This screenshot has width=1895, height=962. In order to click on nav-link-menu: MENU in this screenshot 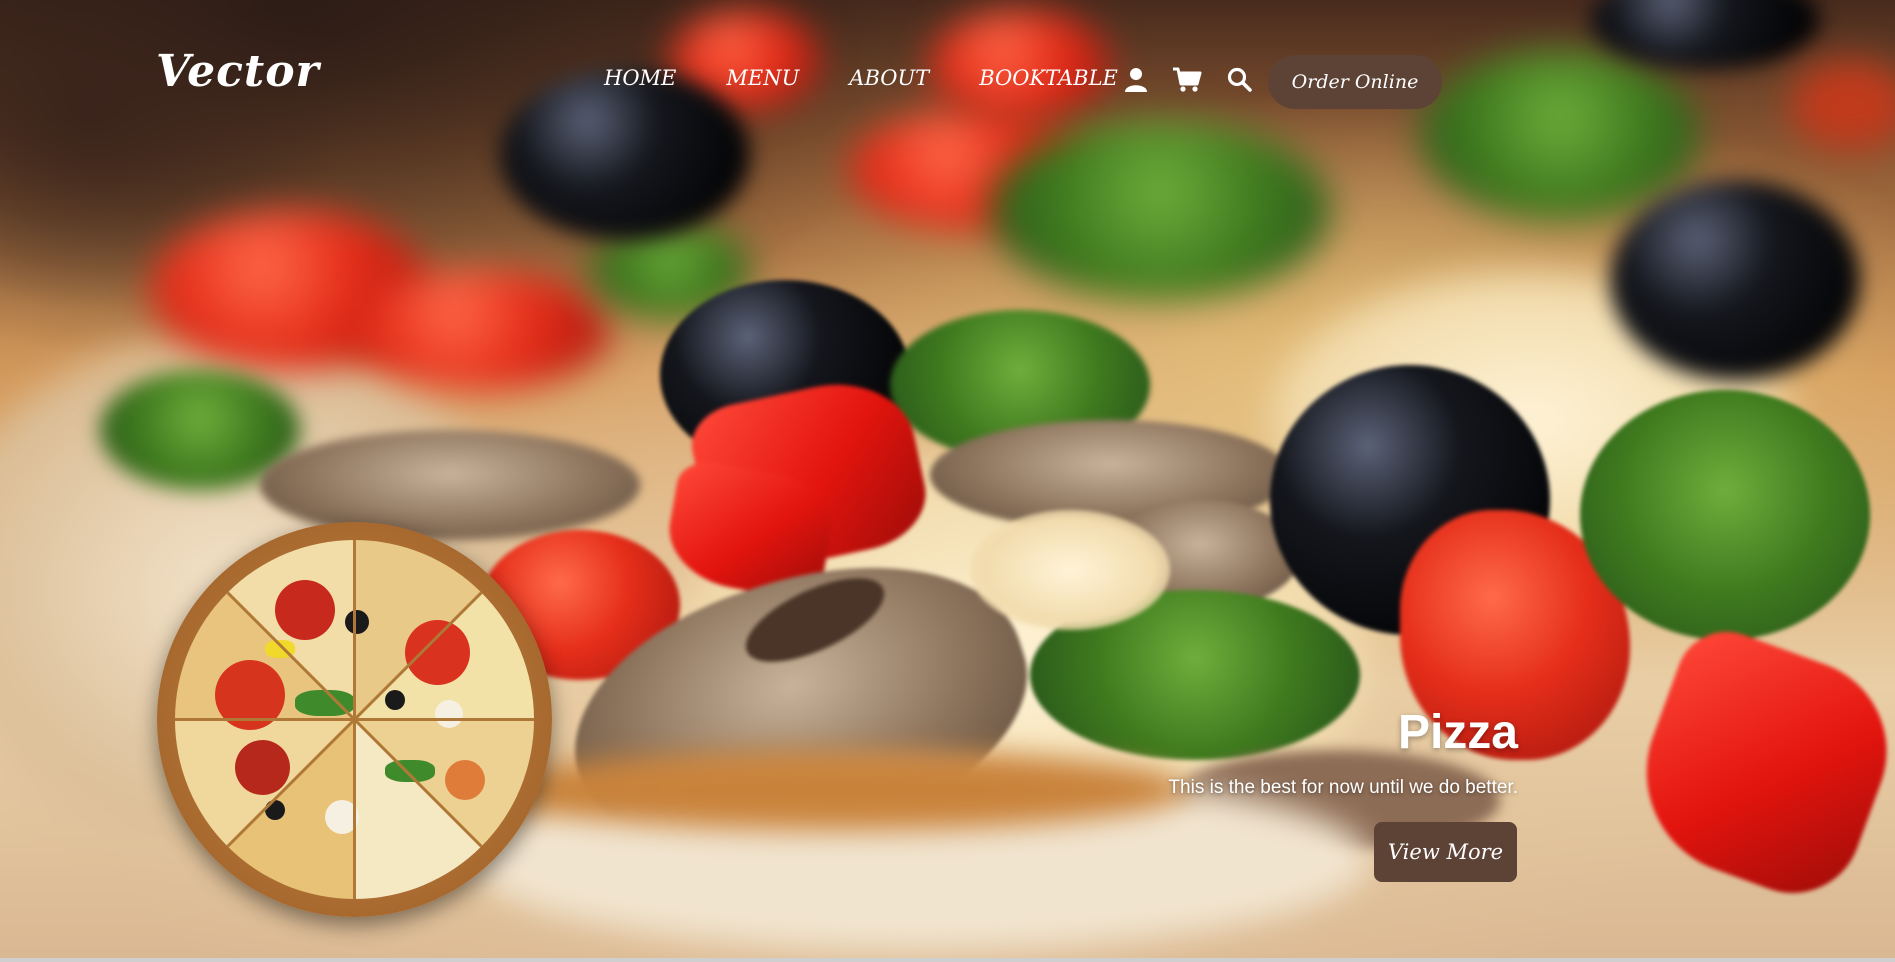, I will do `click(762, 78)`.